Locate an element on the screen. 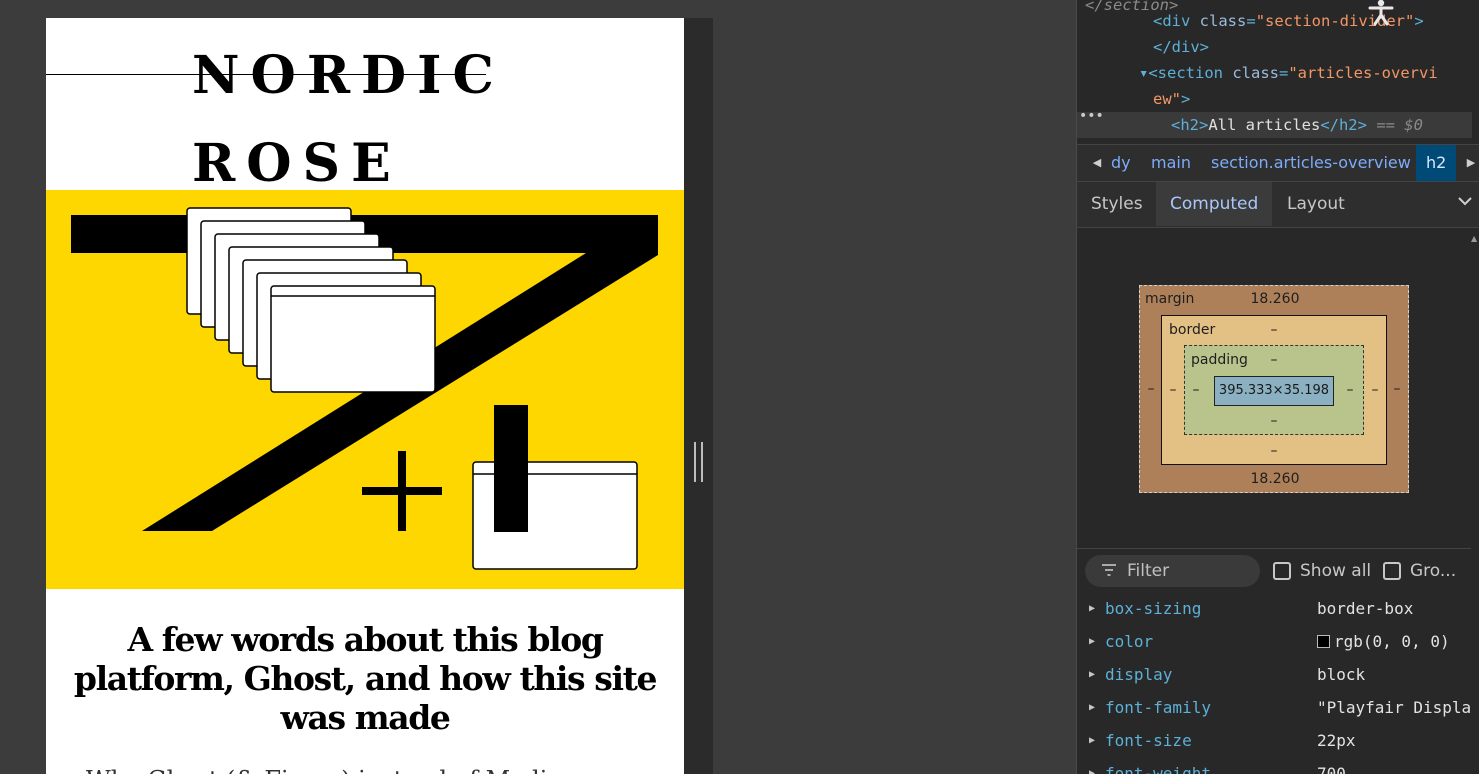 This screenshot has width=1479, height=774. property-name: color is located at coordinates (1129, 641).